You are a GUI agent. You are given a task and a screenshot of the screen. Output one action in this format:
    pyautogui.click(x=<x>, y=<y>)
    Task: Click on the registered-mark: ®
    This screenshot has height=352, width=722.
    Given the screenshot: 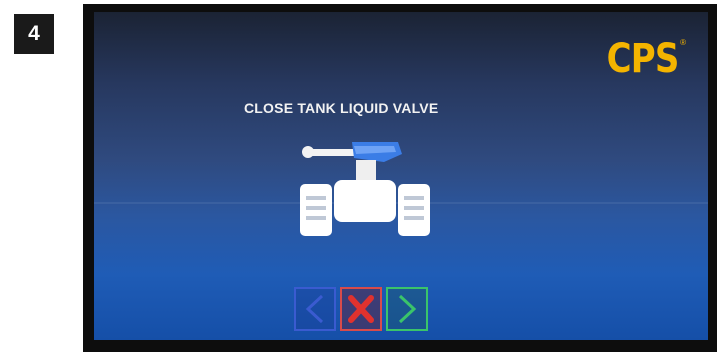 What is the action you would take?
    pyautogui.click(x=683, y=42)
    